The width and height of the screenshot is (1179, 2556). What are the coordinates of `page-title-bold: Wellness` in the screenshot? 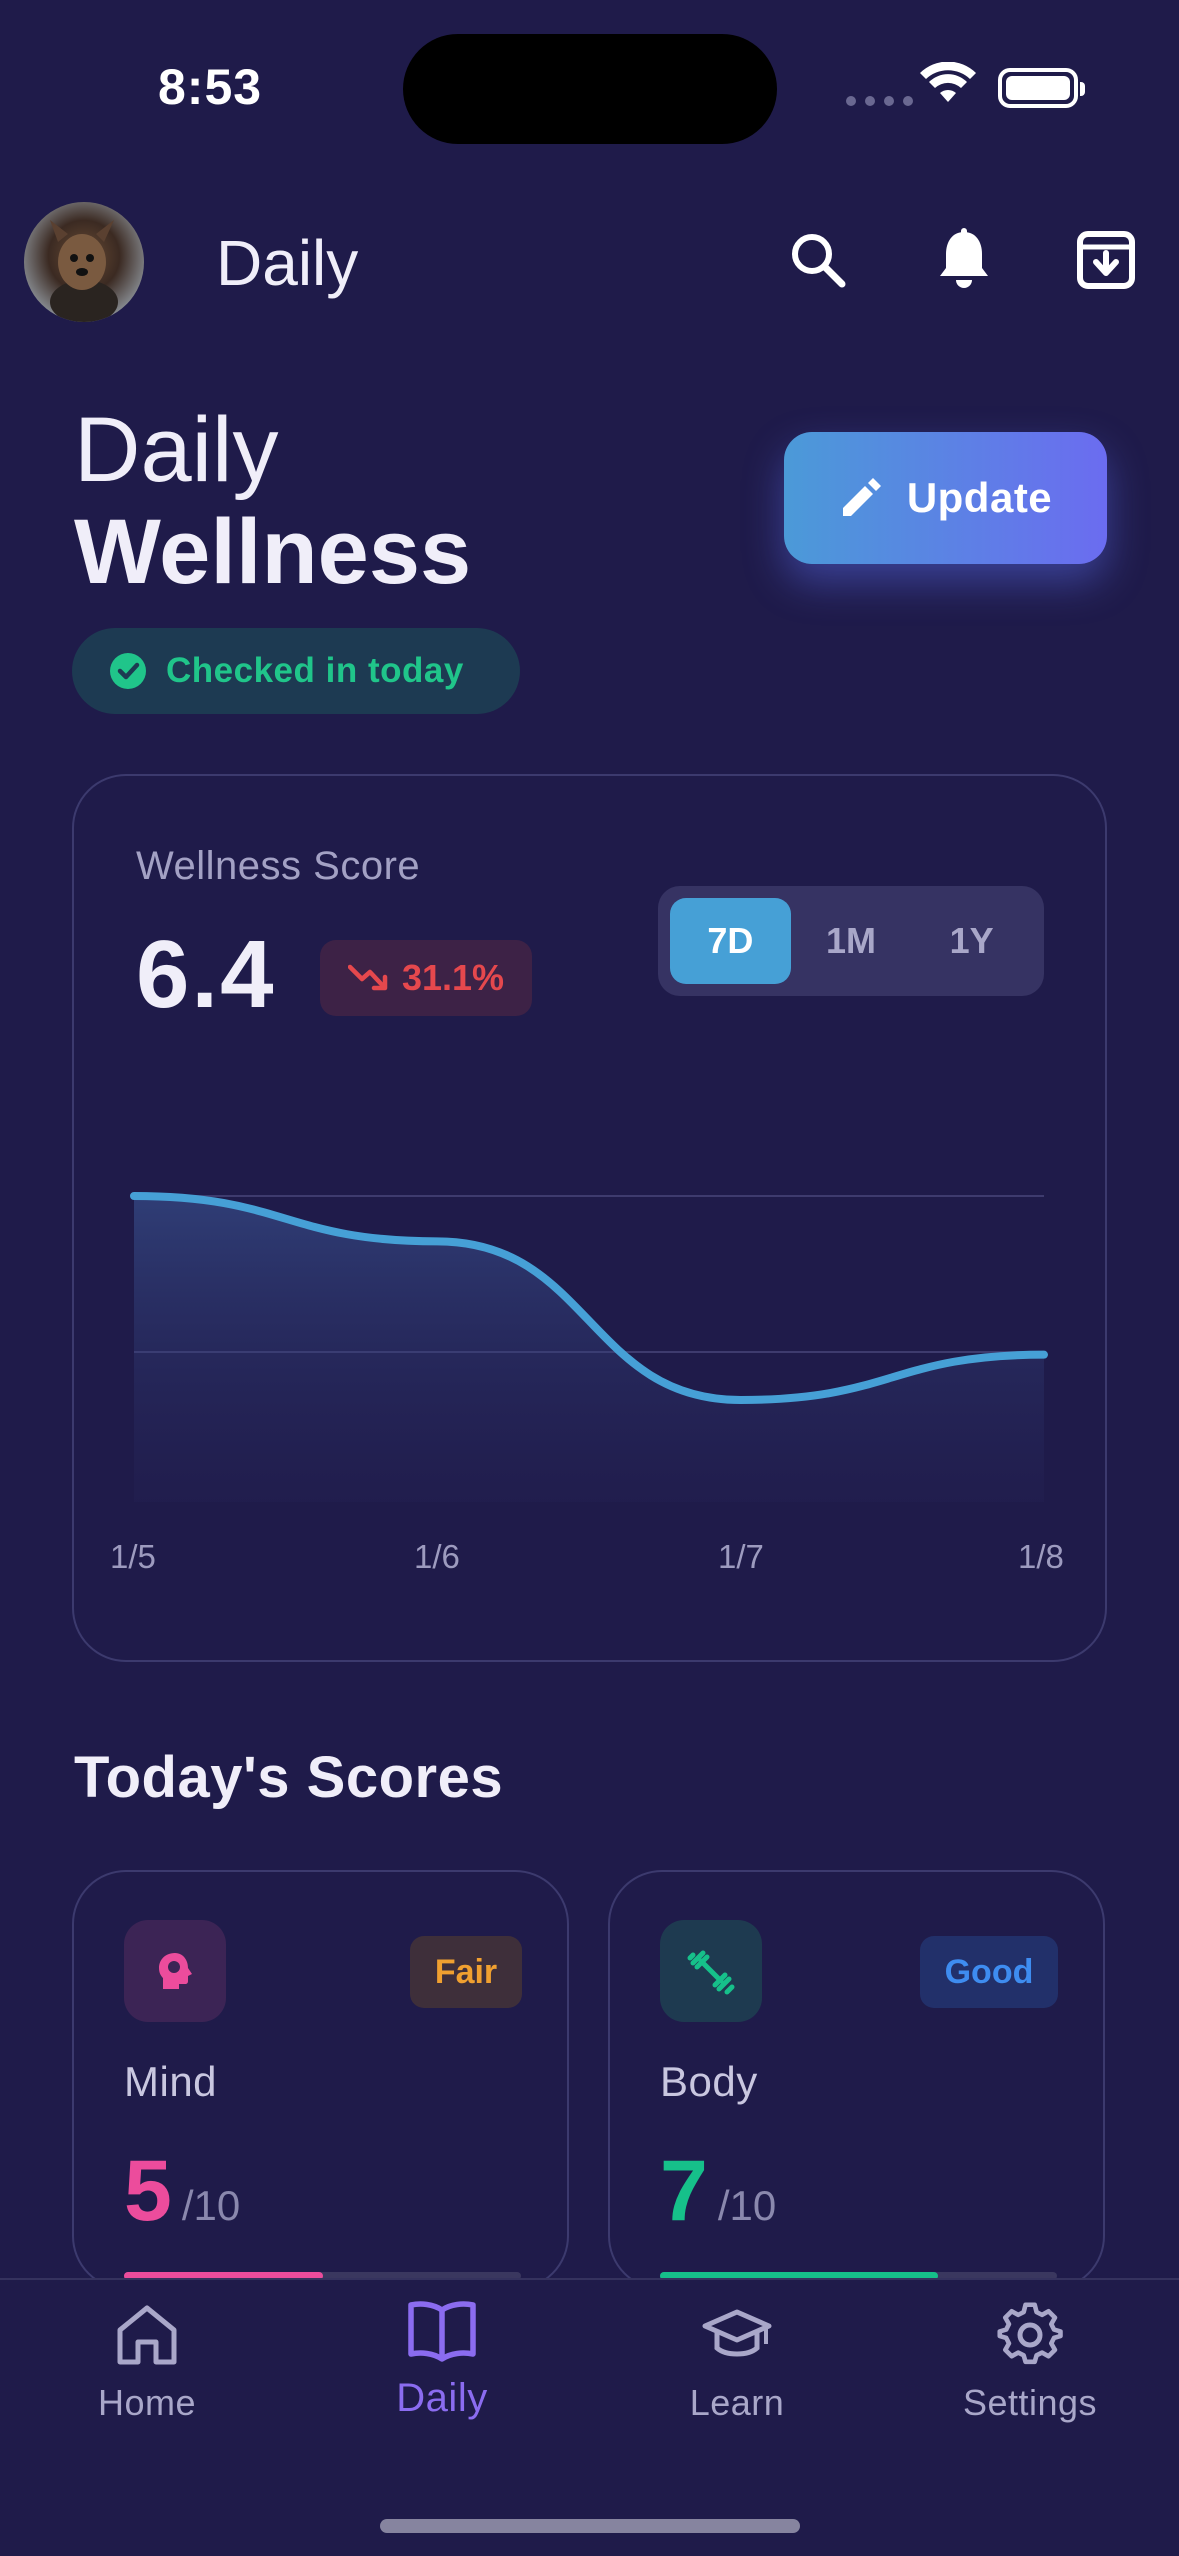 It's located at (273, 552).